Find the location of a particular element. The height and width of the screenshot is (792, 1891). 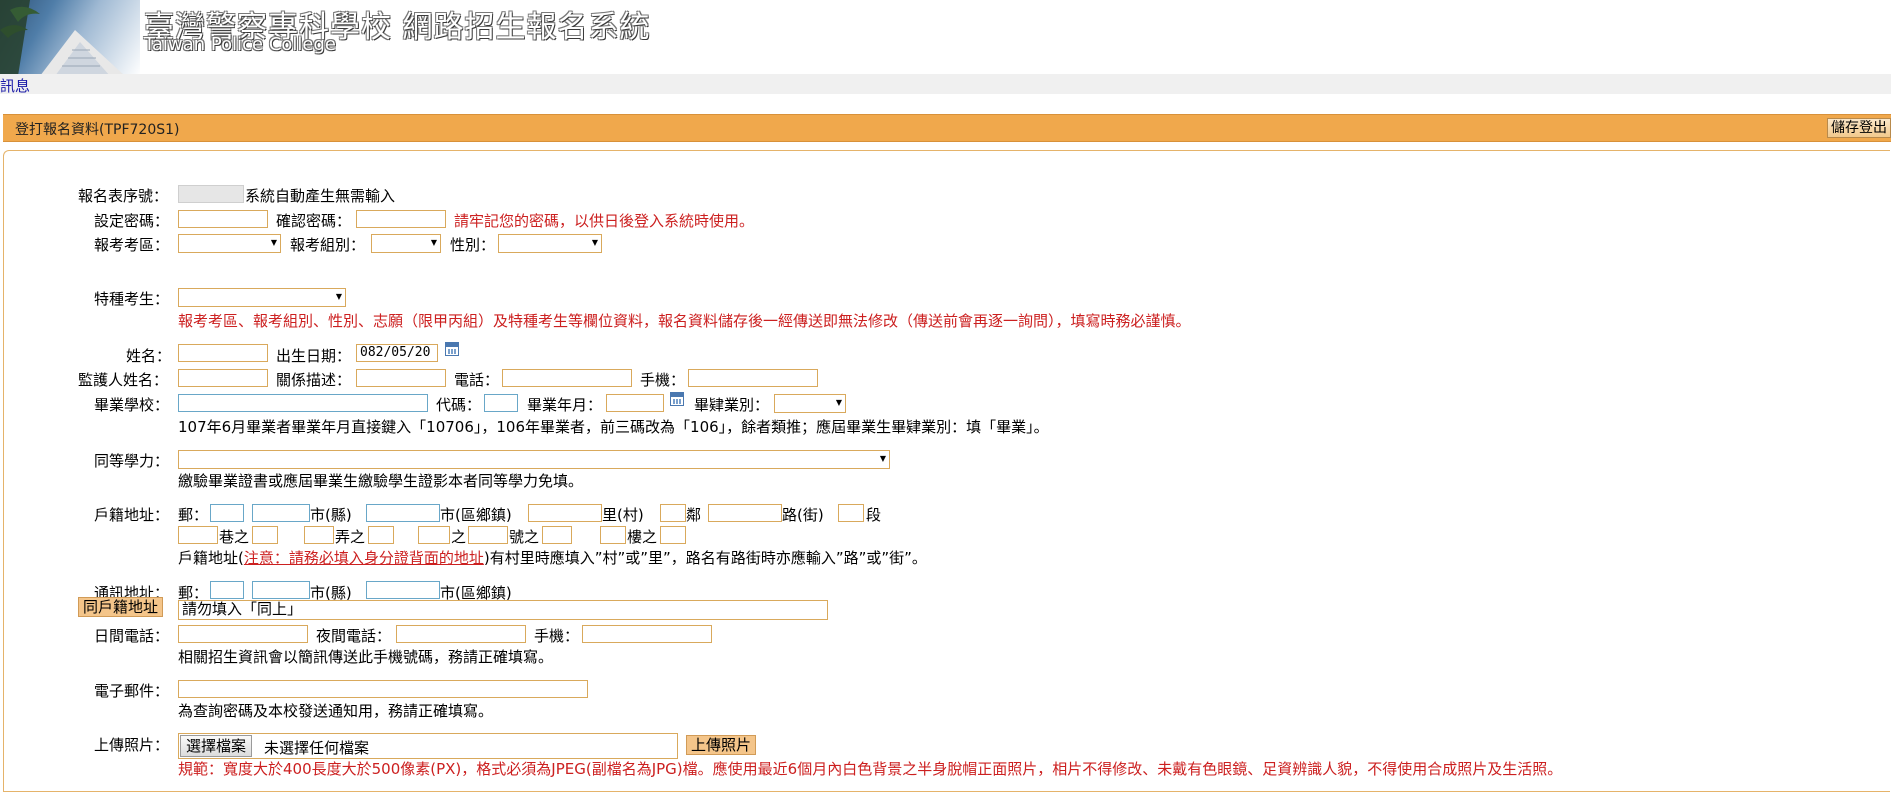

password-field is located at coordinates (223, 219).